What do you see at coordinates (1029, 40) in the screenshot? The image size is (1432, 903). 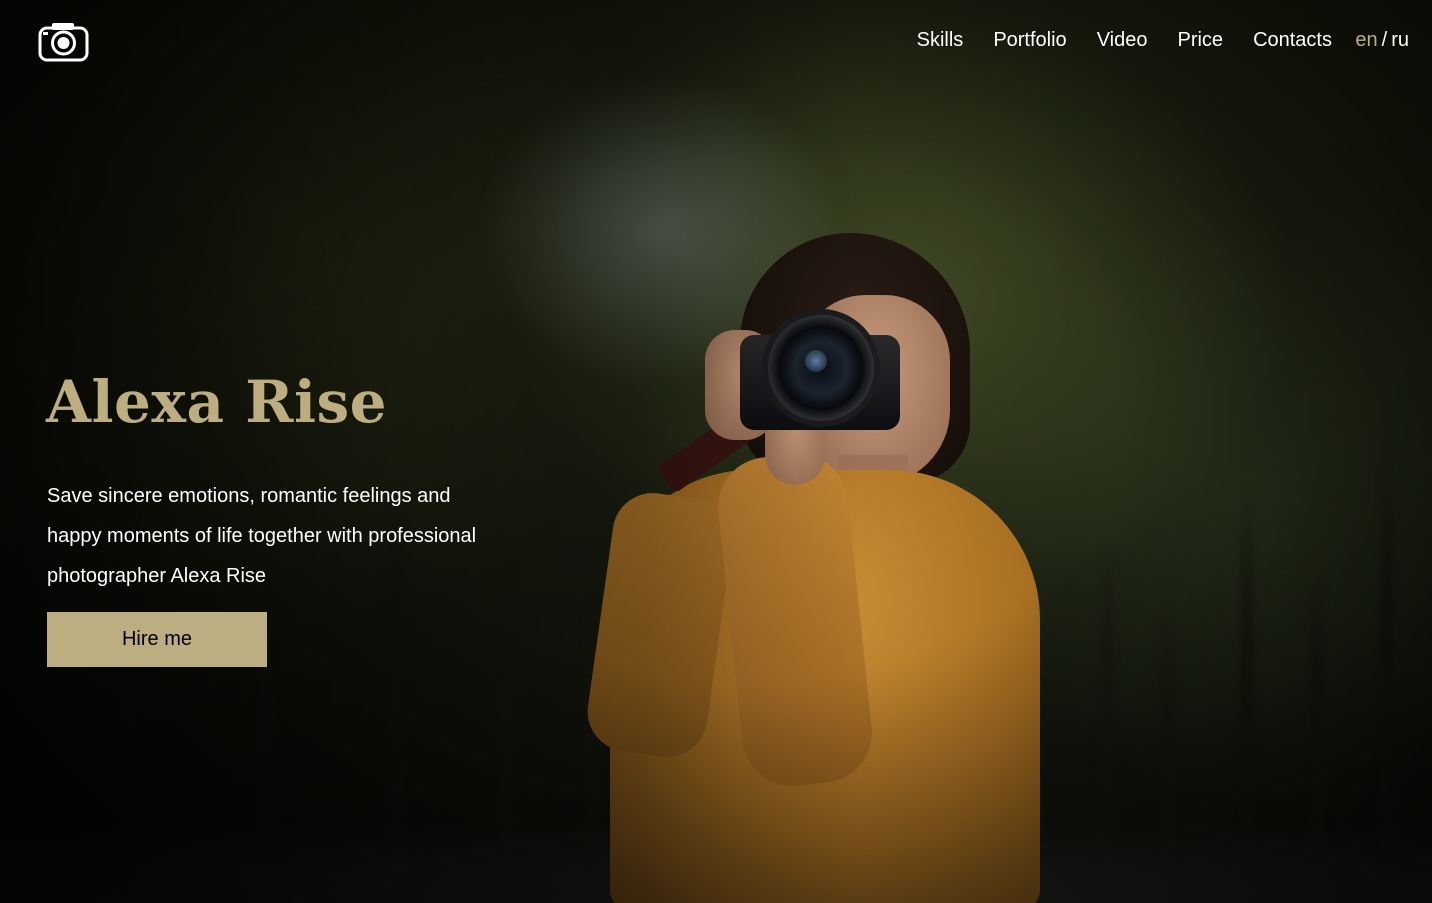 I see `nav-portfolio: Portfolio` at bounding box center [1029, 40].